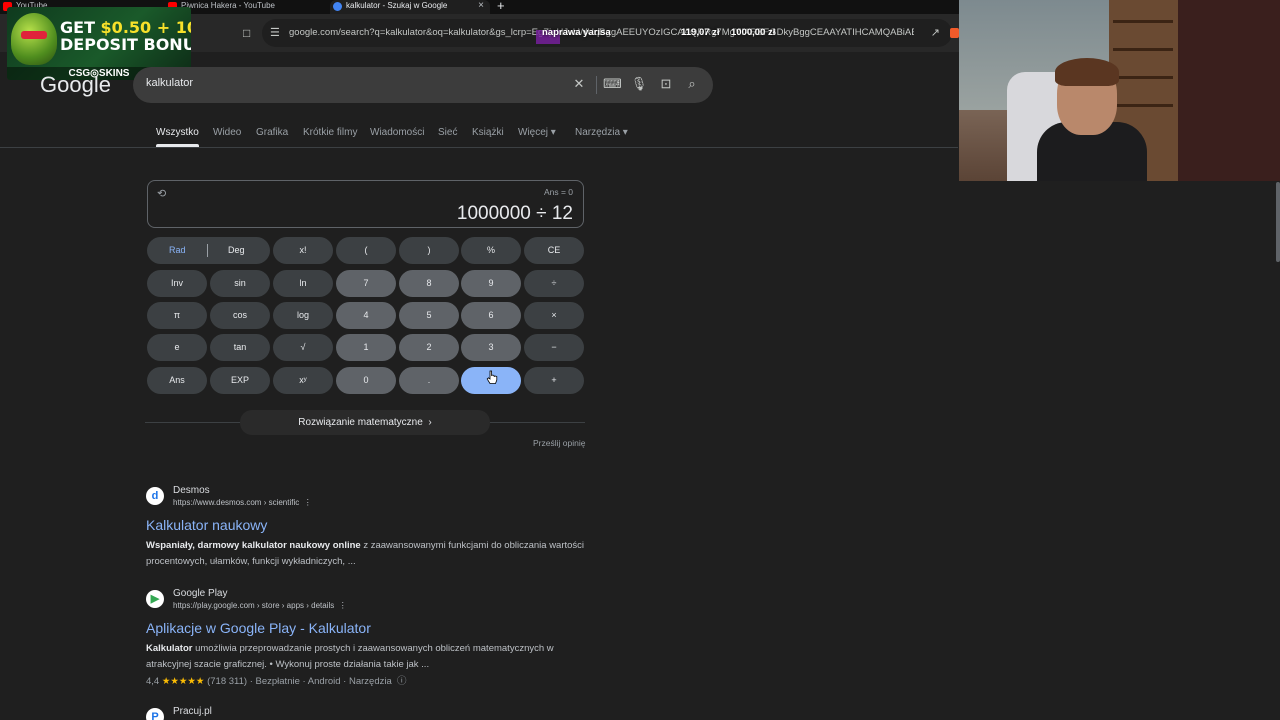  What do you see at coordinates (537, 132) in the screenshot?
I see `tab-more: Więcej ▾` at bounding box center [537, 132].